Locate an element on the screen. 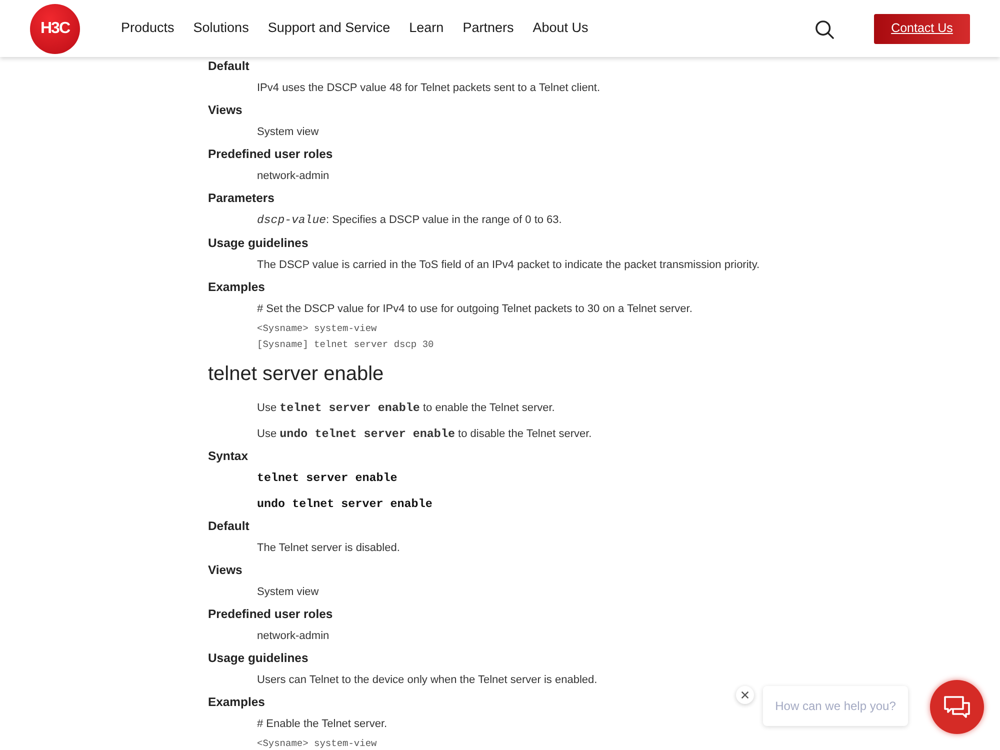 The height and width of the screenshot is (750, 1000). nav-link: Products is located at coordinates (147, 28).